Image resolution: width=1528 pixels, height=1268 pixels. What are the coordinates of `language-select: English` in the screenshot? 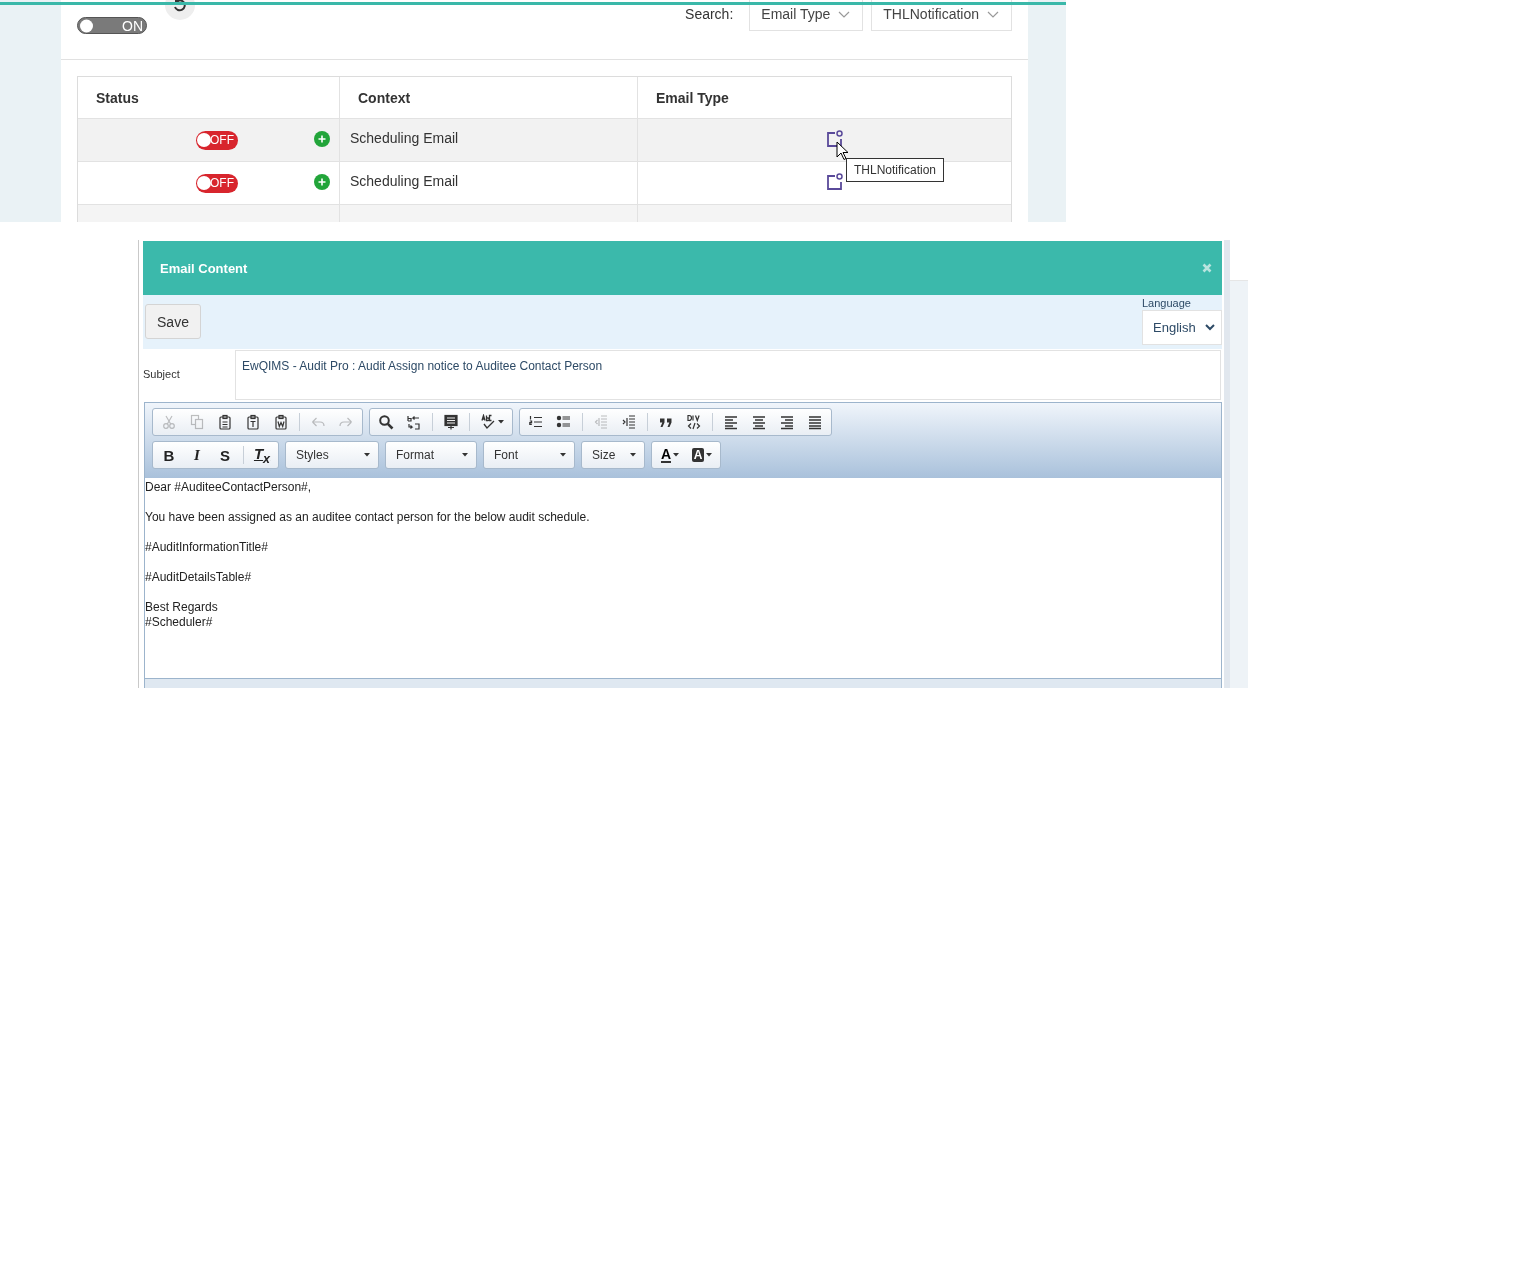 It's located at (1182, 327).